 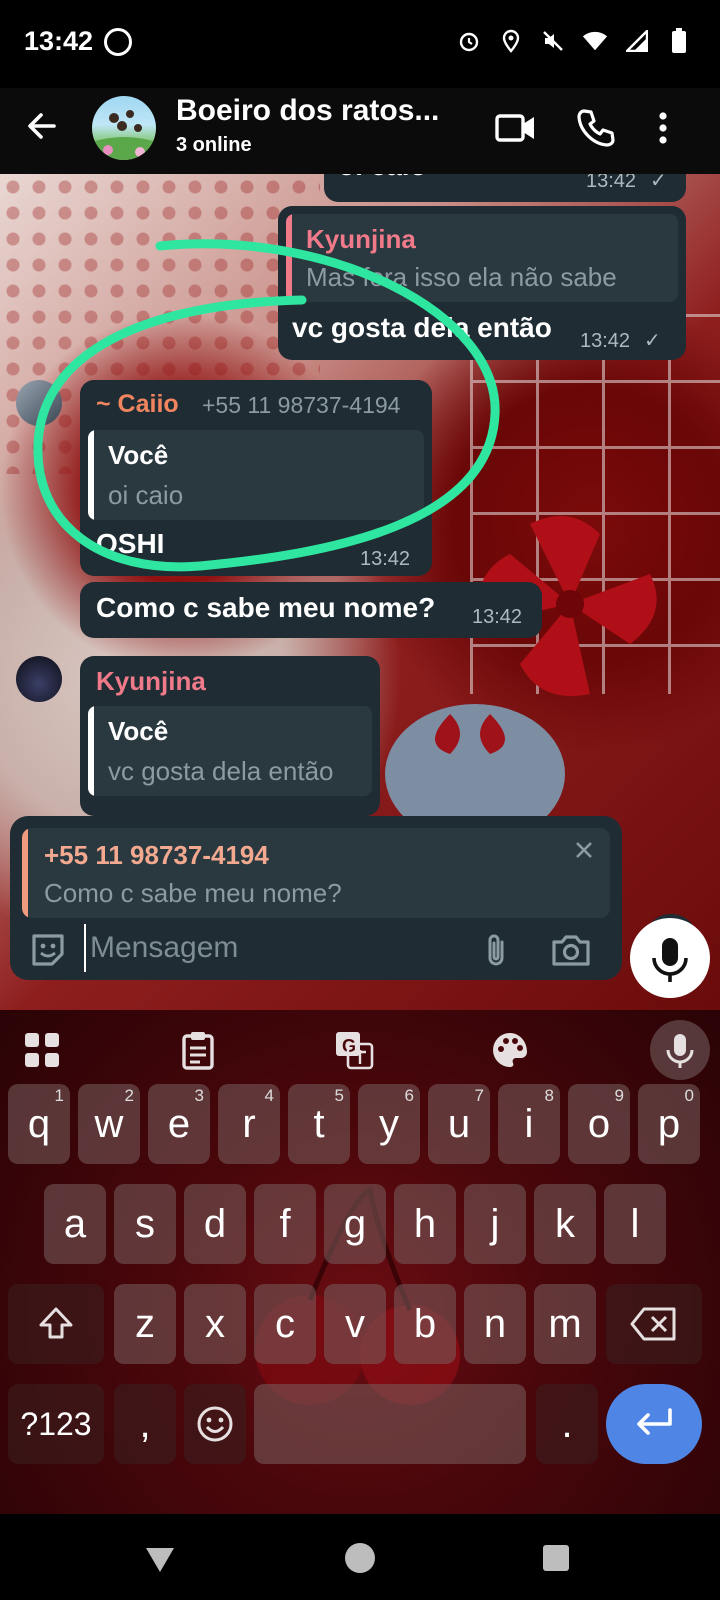 I want to click on key-j: j, so click(x=495, y=1224).